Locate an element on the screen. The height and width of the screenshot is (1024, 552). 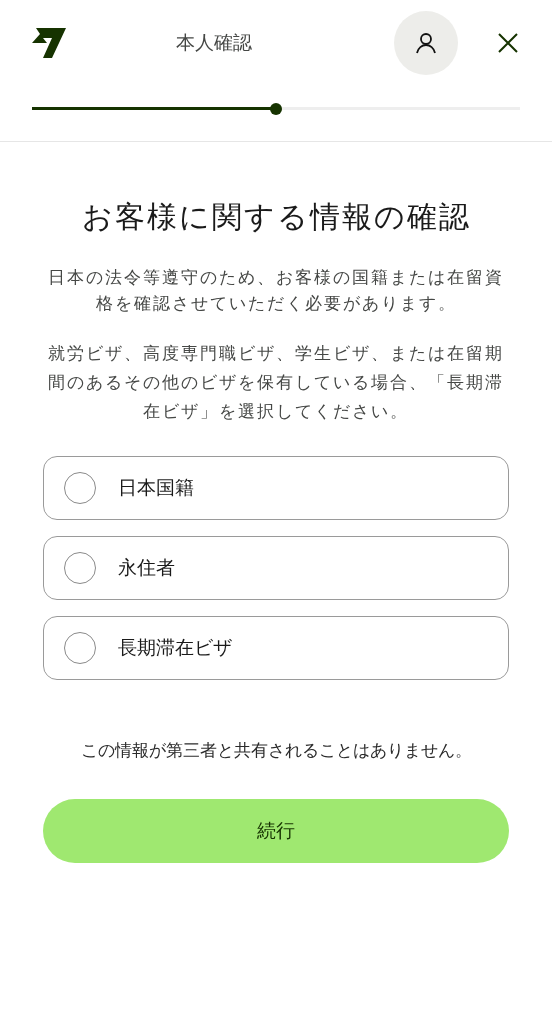
continue-button: 続行 is located at coordinates (276, 830).